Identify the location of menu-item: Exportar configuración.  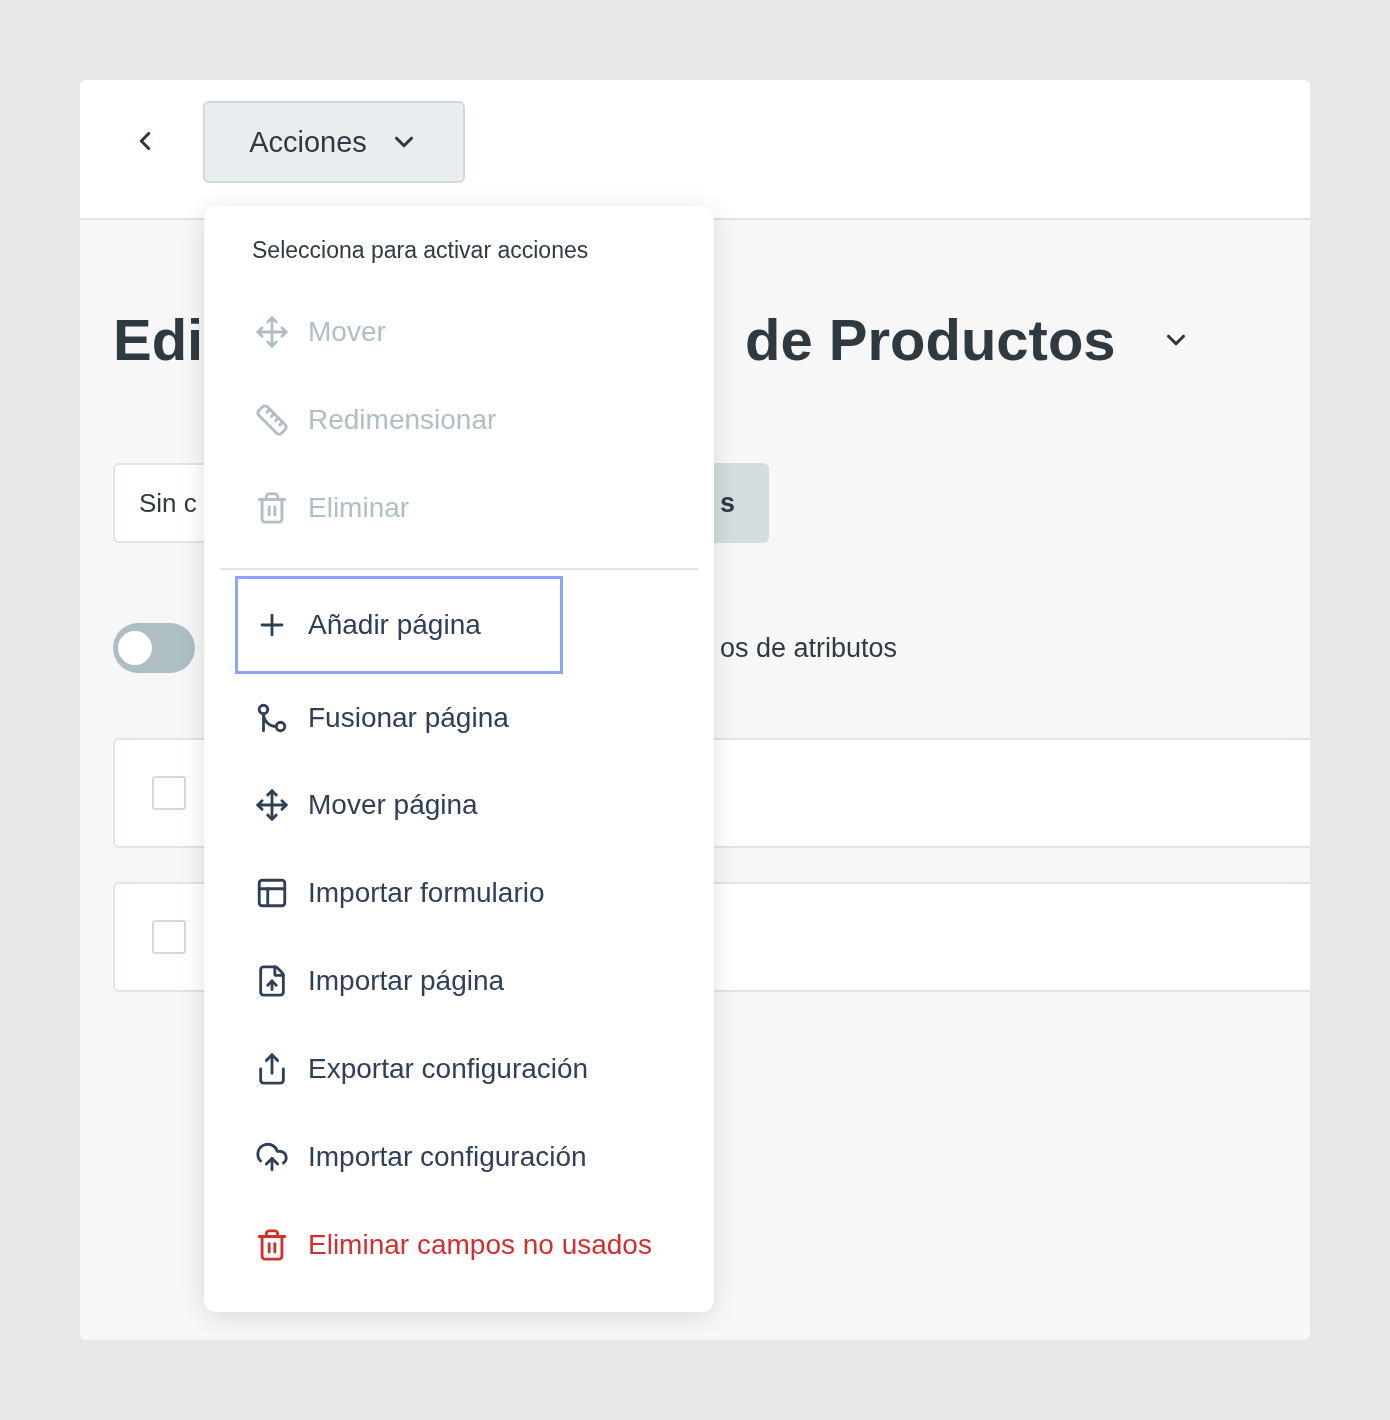
(447, 1069).